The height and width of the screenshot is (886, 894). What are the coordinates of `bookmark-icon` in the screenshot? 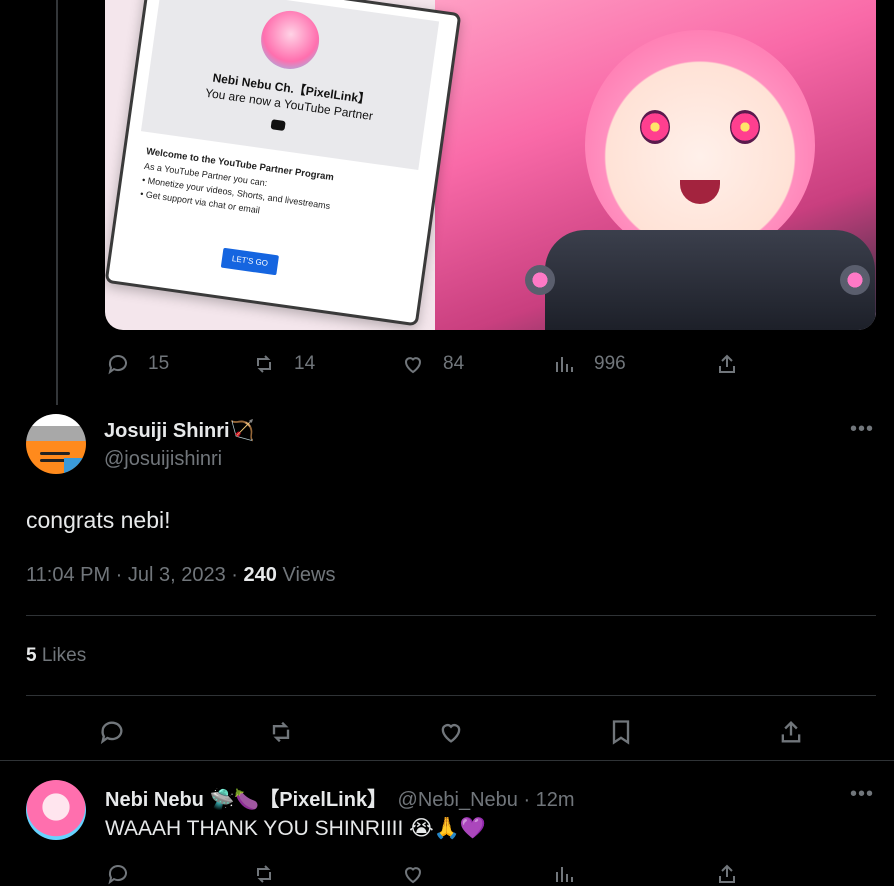 It's located at (621, 732).